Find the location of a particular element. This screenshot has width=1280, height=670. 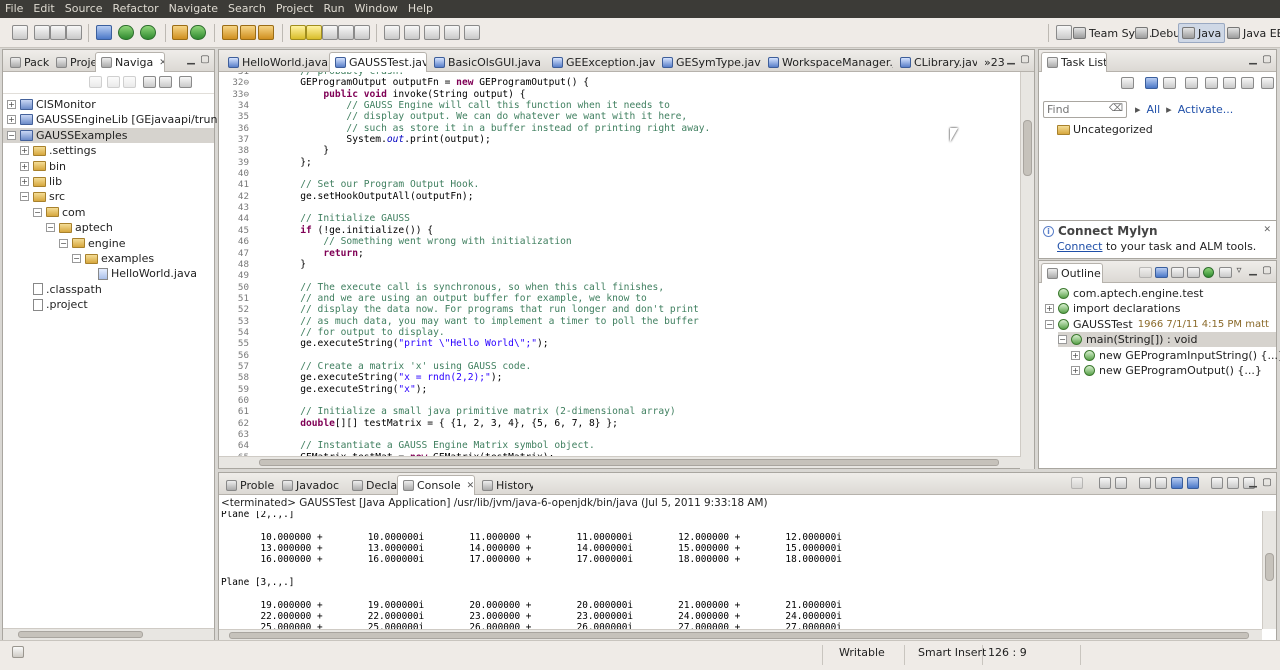

next-annotation-icon is located at coordinates (392, 32).